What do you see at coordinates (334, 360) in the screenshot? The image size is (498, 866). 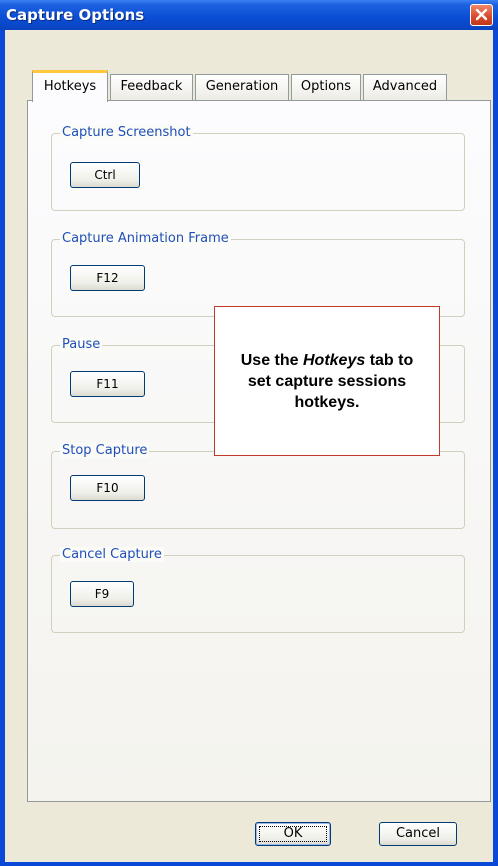 I see `hint-emphasis: Hotkeys` at bounding box center [334, 360].